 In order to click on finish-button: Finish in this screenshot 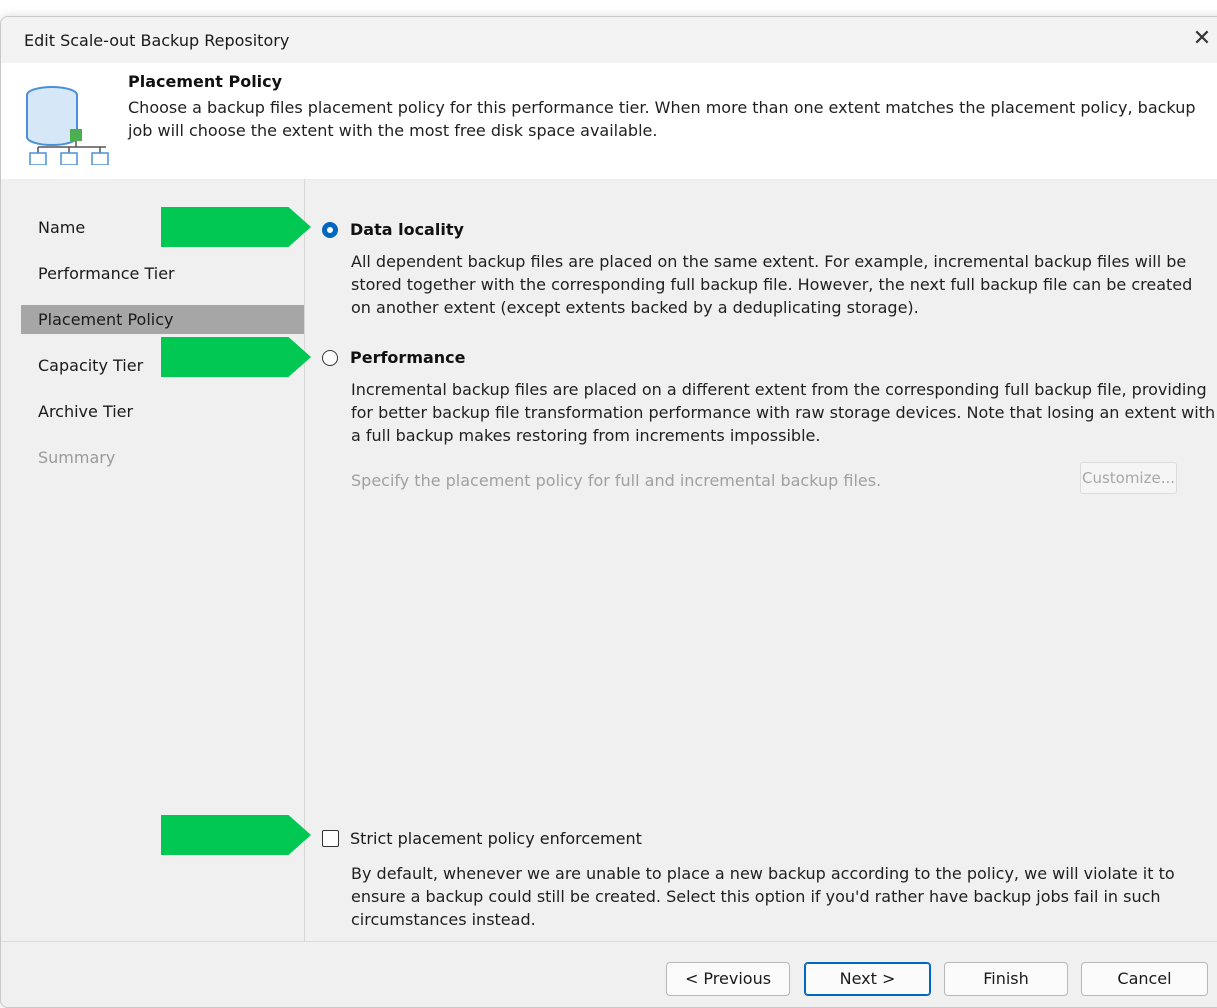, I will do `click(1006, 979)`.